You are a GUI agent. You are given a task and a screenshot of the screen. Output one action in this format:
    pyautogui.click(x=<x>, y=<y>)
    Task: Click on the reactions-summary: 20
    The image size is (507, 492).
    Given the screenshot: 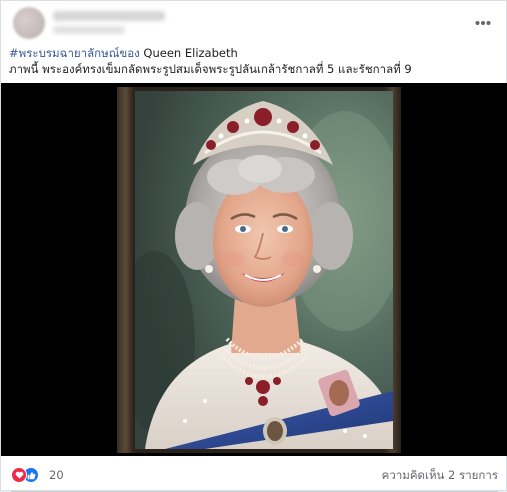 What is the action you would take?
    pyautogui.click(x=37, y=475)
    